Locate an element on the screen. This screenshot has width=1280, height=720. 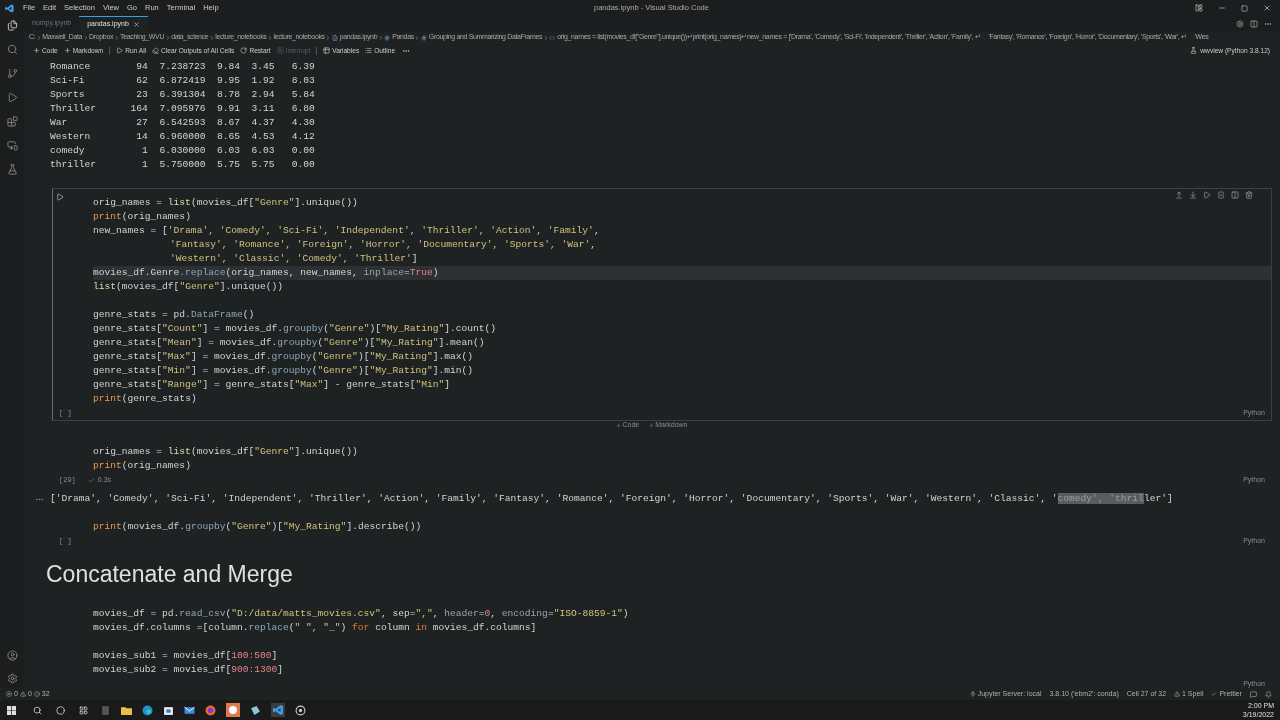
close-tab-icon is located at coordinates (136, 24).